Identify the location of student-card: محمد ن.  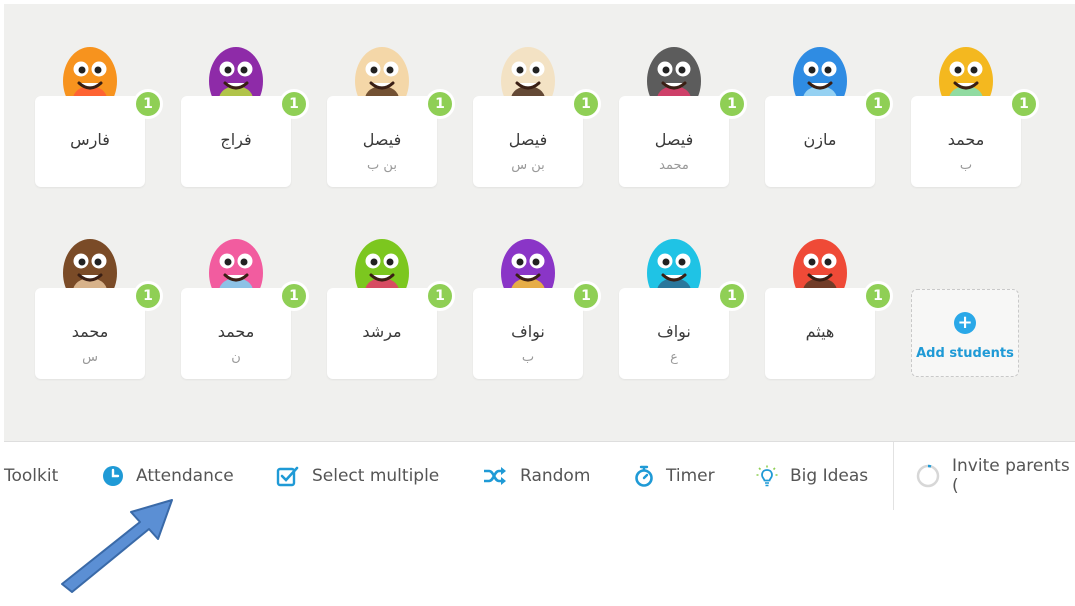
(236, 333).